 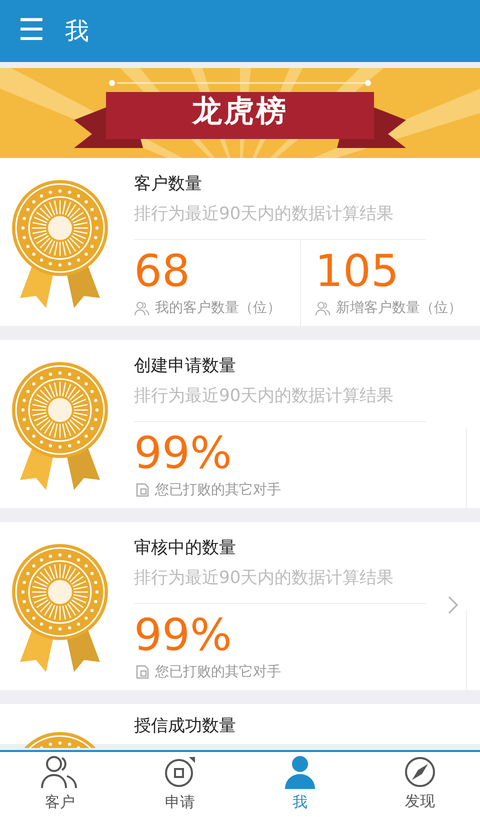 I want to click on square-in-circle-icon, so click(x=180, y=772).